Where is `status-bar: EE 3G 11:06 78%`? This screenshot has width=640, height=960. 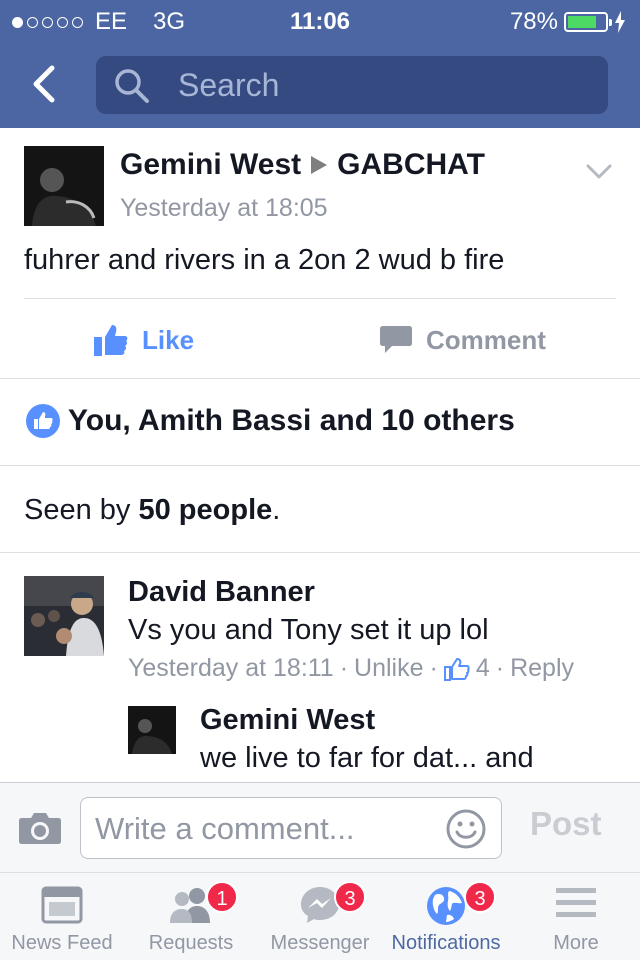
status-bar: EE 3G 11:06 78% is located at coordinates (320, 20).